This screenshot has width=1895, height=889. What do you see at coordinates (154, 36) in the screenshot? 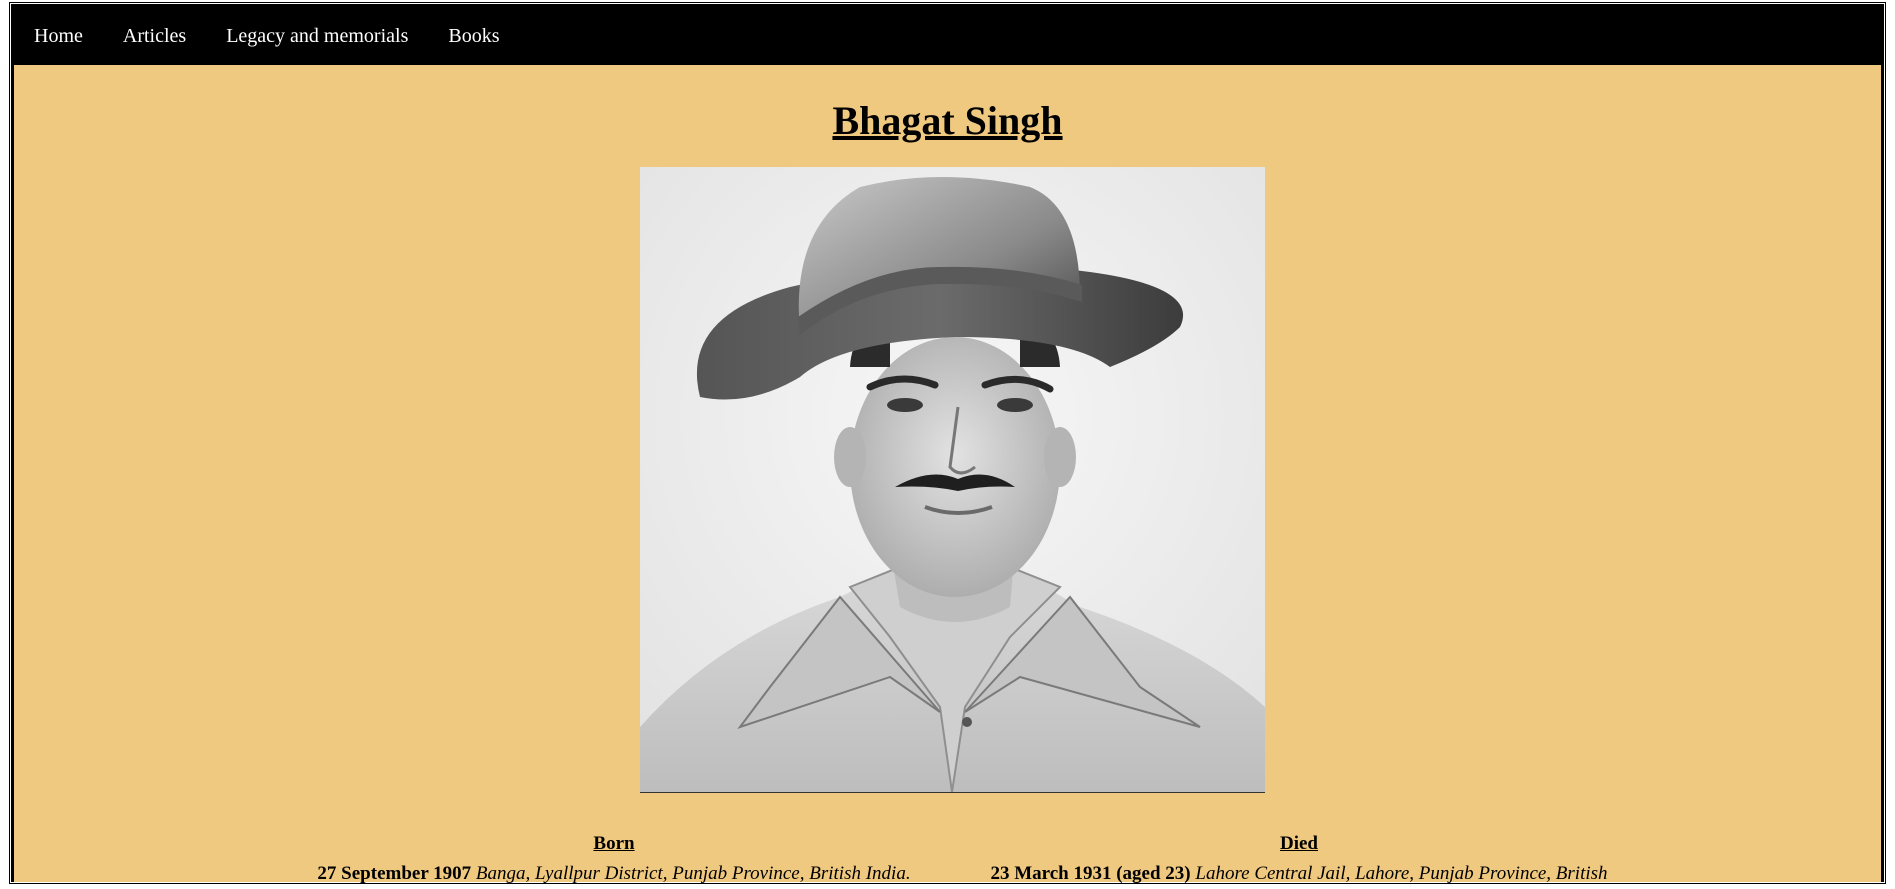
I see `nav-articles-link: Articles` at bounding box center [154, 36].